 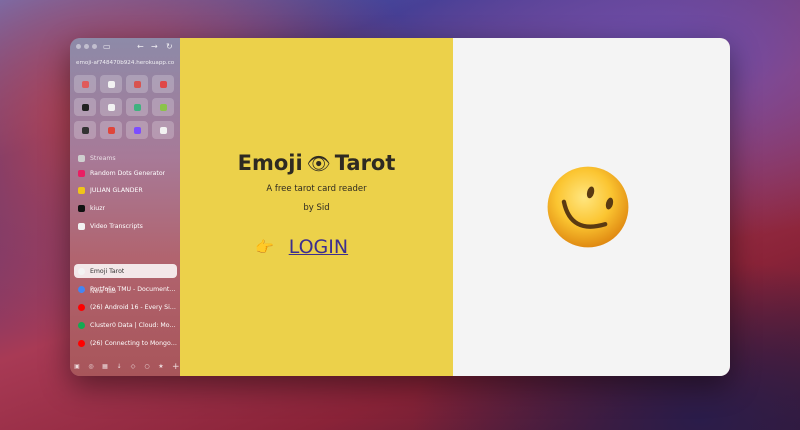 I want to click on settings-icon: ◎, so click(x=91, y=367).